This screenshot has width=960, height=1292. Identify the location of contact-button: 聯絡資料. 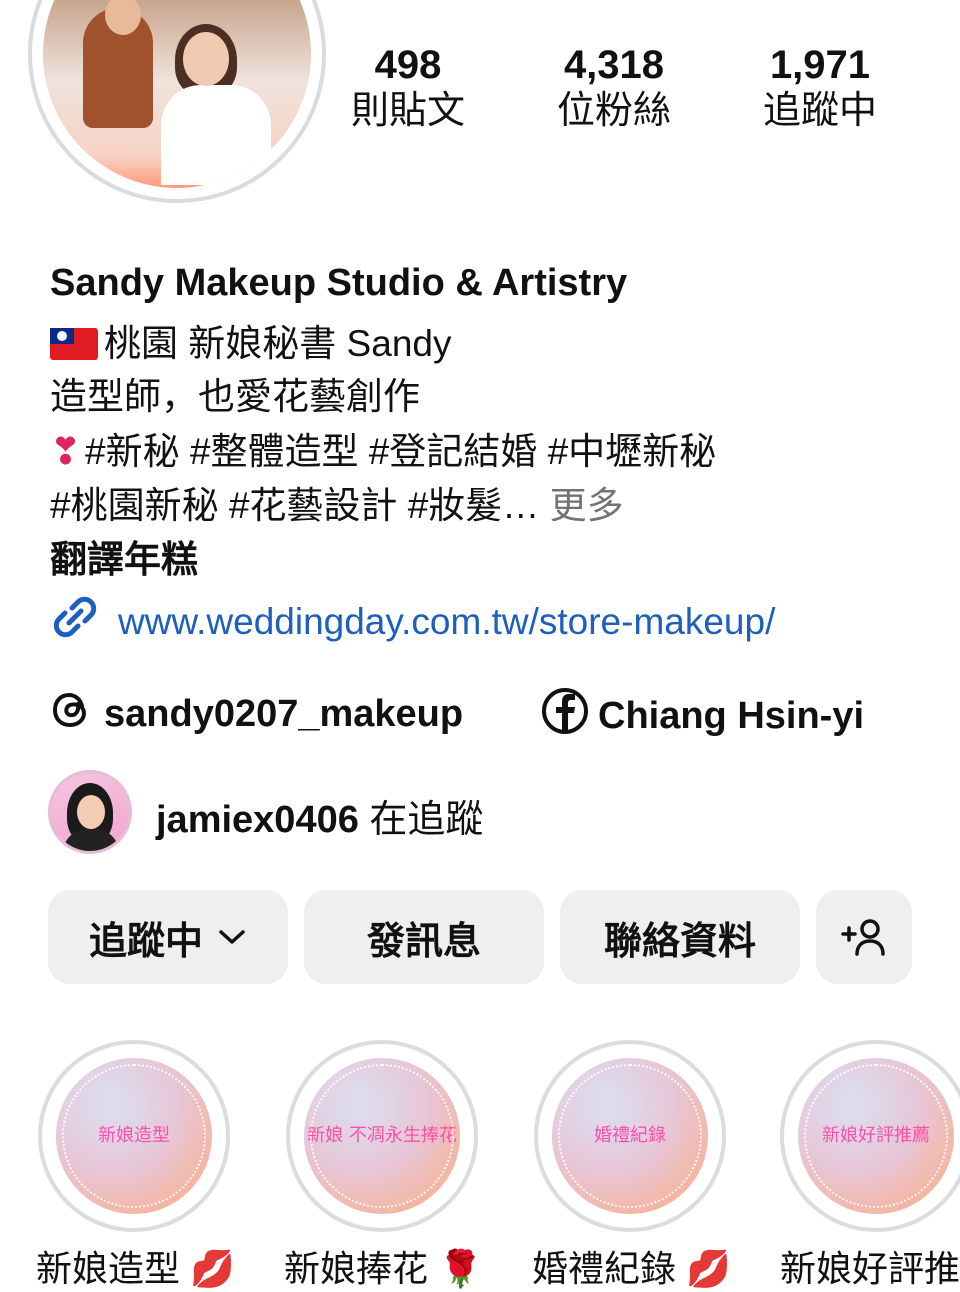
(680, 937).